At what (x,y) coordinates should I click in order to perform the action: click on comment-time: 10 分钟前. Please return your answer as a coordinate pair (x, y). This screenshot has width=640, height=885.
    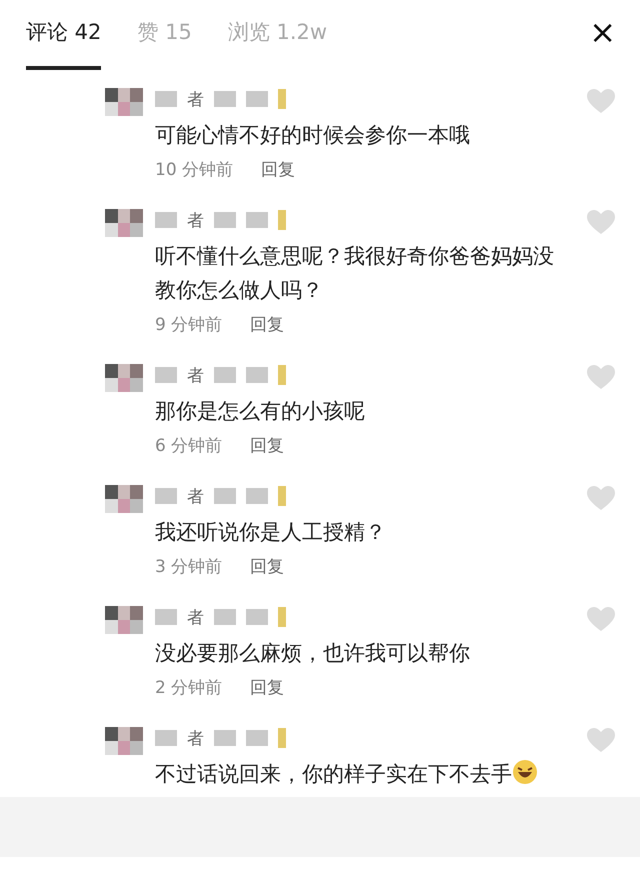
    Looking at the image, I should click on (194, 170).